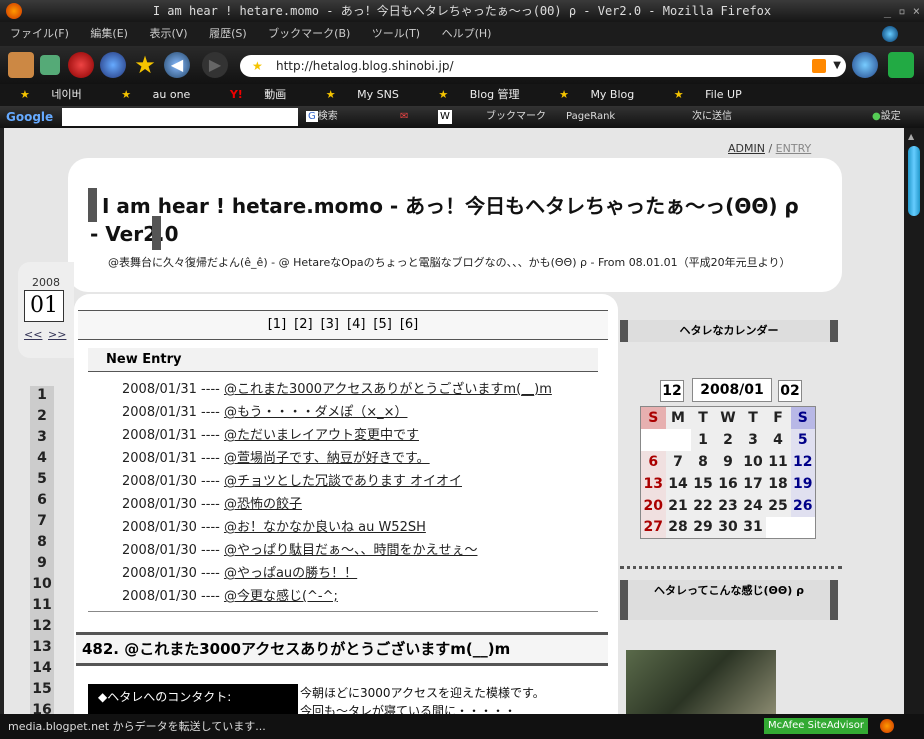  Describe the element at coordinates (753, 461) in the screenshot. I see `calendar-day: 10` at that location.